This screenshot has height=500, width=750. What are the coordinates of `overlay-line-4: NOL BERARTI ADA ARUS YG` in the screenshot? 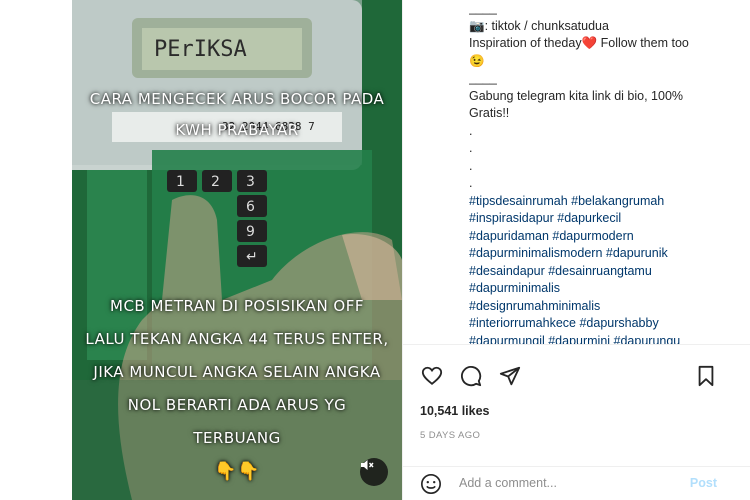 It's located at (237, 405).